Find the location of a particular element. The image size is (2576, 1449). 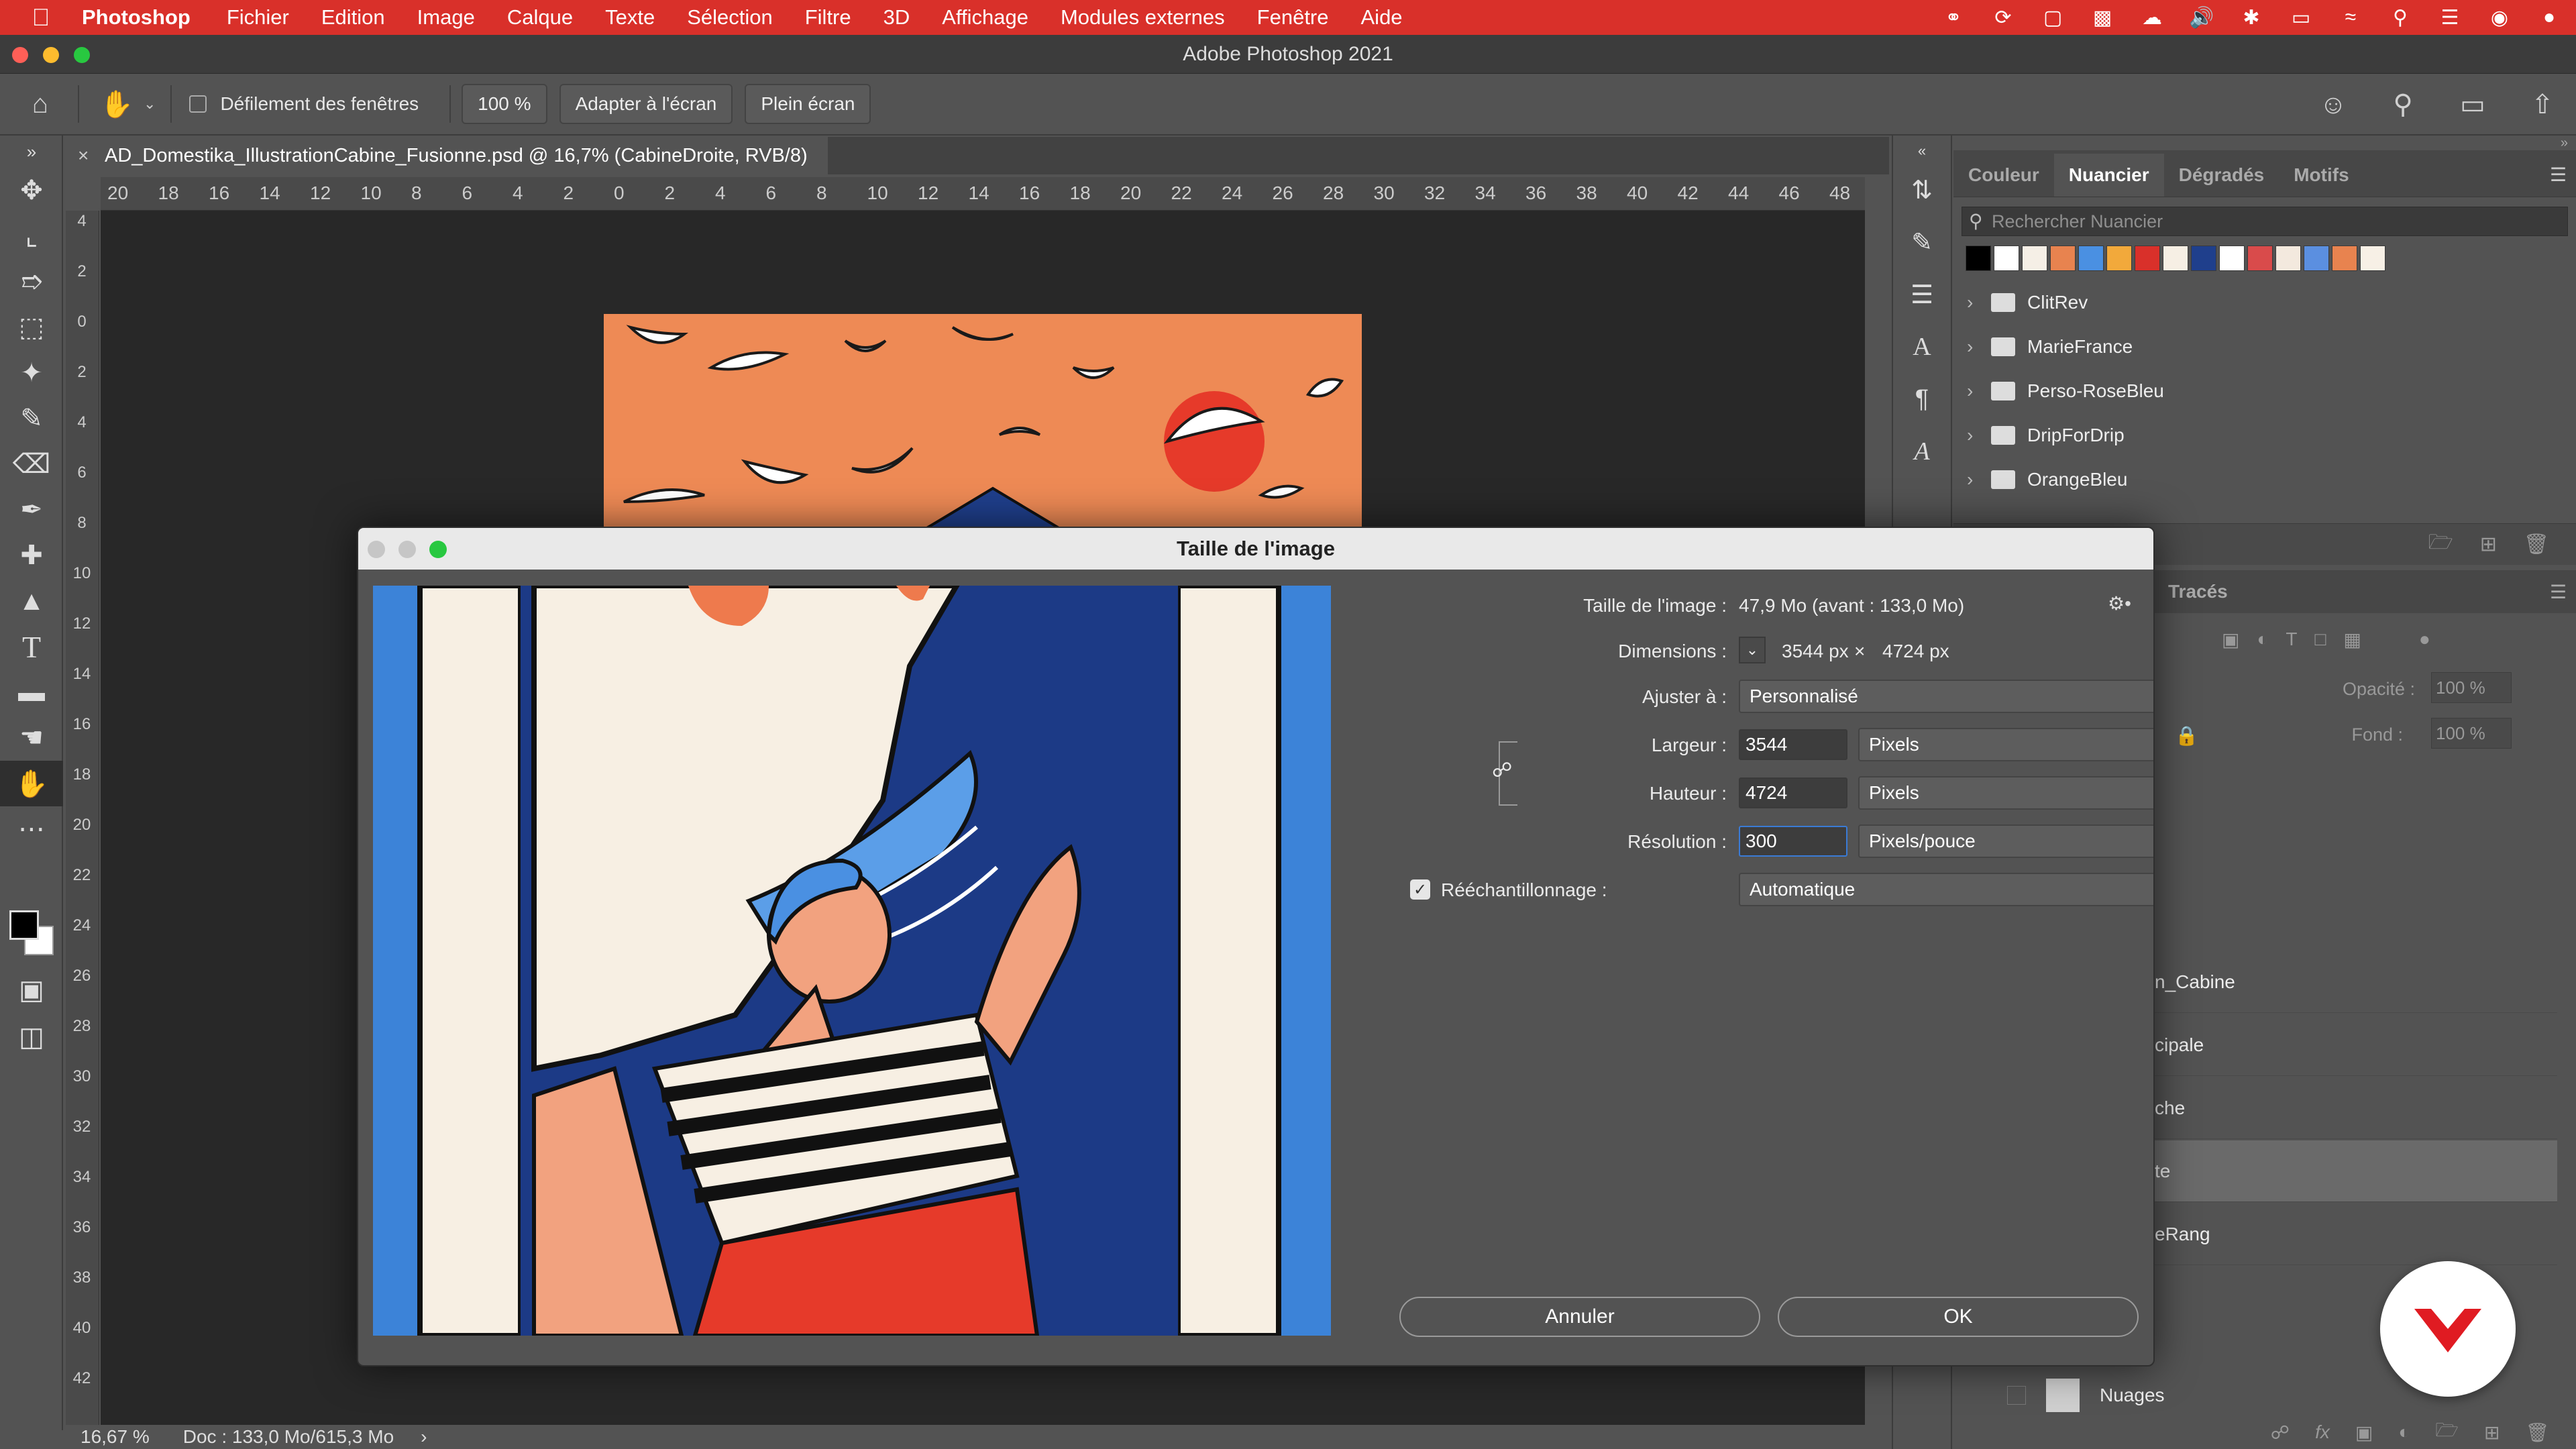

tab-degrades: Dégradés is located at coordinates (2221, 175).